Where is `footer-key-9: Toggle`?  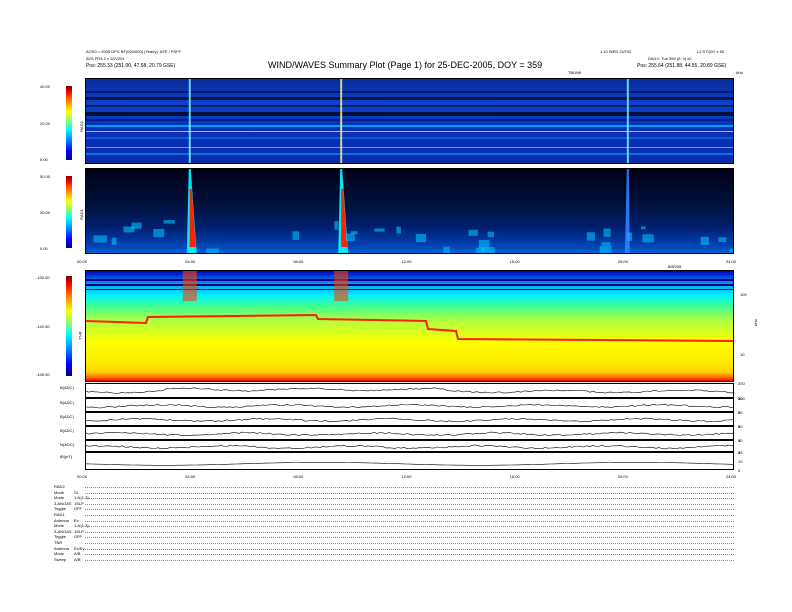 footer-key-9: Toggle is located at coordinates (60, 536).